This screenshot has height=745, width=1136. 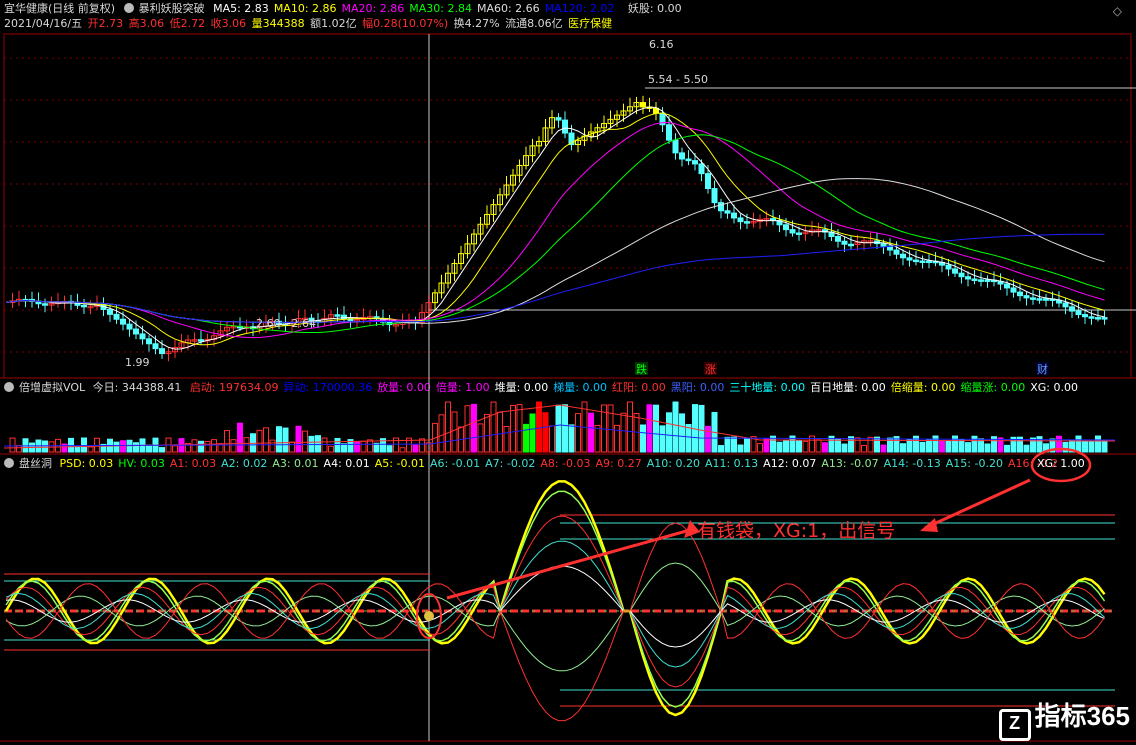 I want to click on arrow-left-line, so click(x=568, y=564).